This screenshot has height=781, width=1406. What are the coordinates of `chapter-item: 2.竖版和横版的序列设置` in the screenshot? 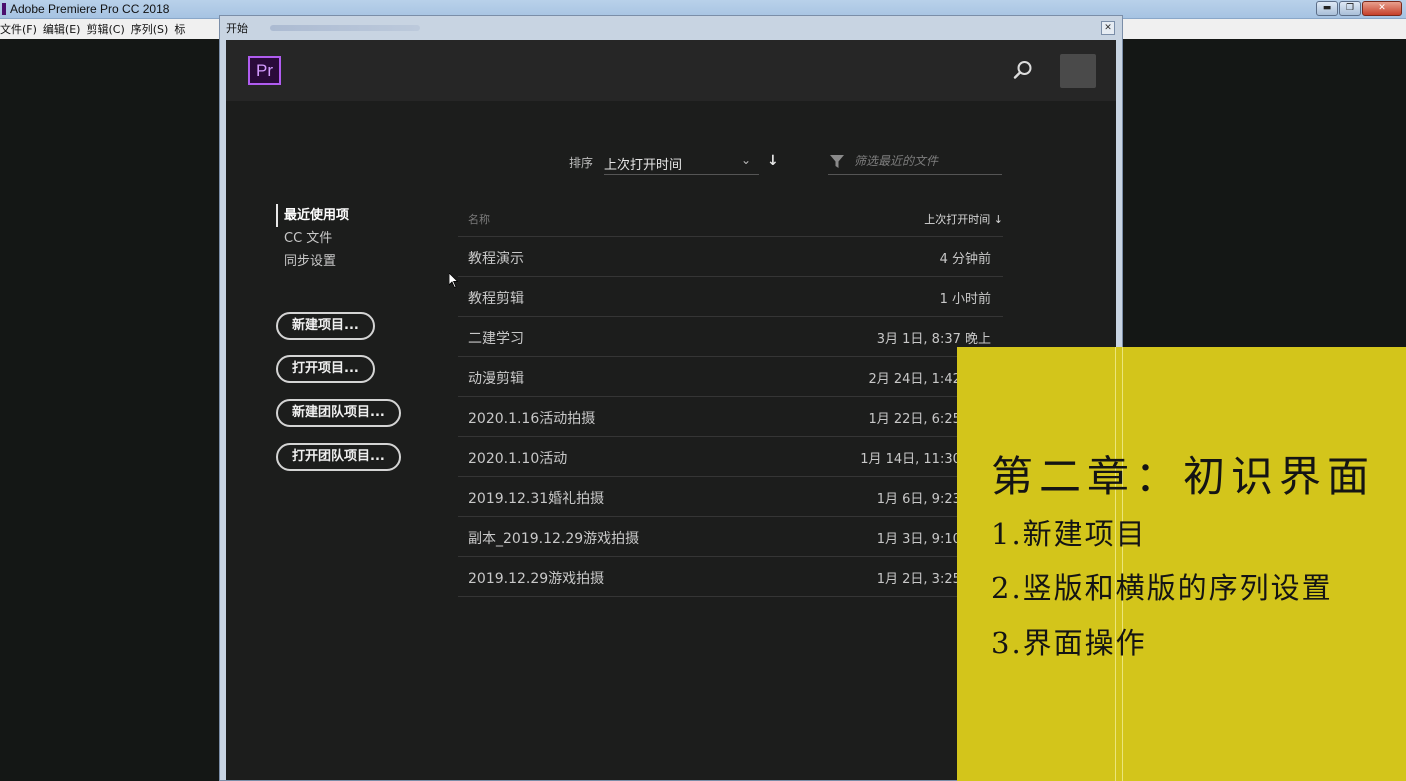 It's located at (1162, 588).